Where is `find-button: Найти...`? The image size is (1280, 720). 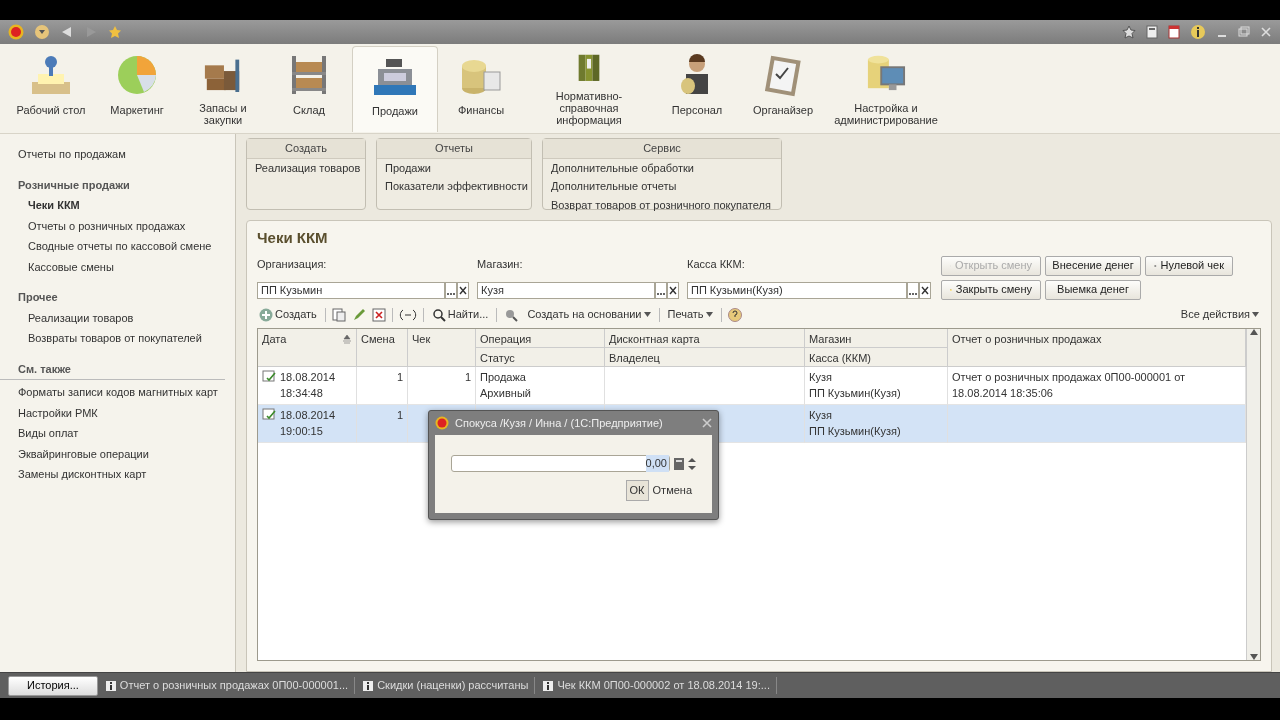 find-button: Найти... is located at coordinates (460, 314).